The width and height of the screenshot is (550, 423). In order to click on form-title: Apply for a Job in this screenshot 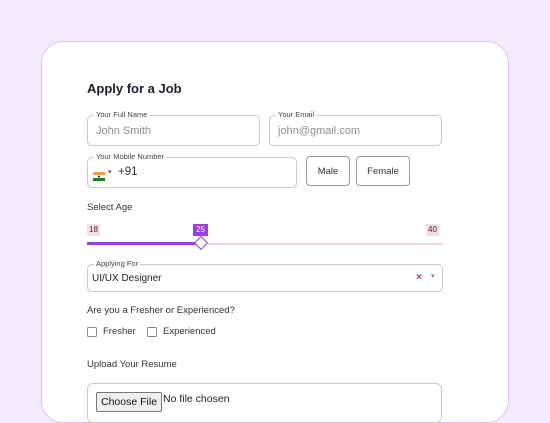, I will do `click(134, 88)`.